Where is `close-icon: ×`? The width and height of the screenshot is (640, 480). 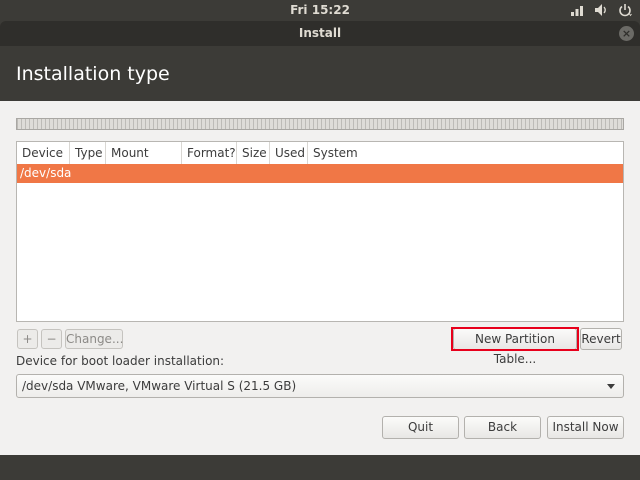 close-icon: × is located at coordinates (626, 33).